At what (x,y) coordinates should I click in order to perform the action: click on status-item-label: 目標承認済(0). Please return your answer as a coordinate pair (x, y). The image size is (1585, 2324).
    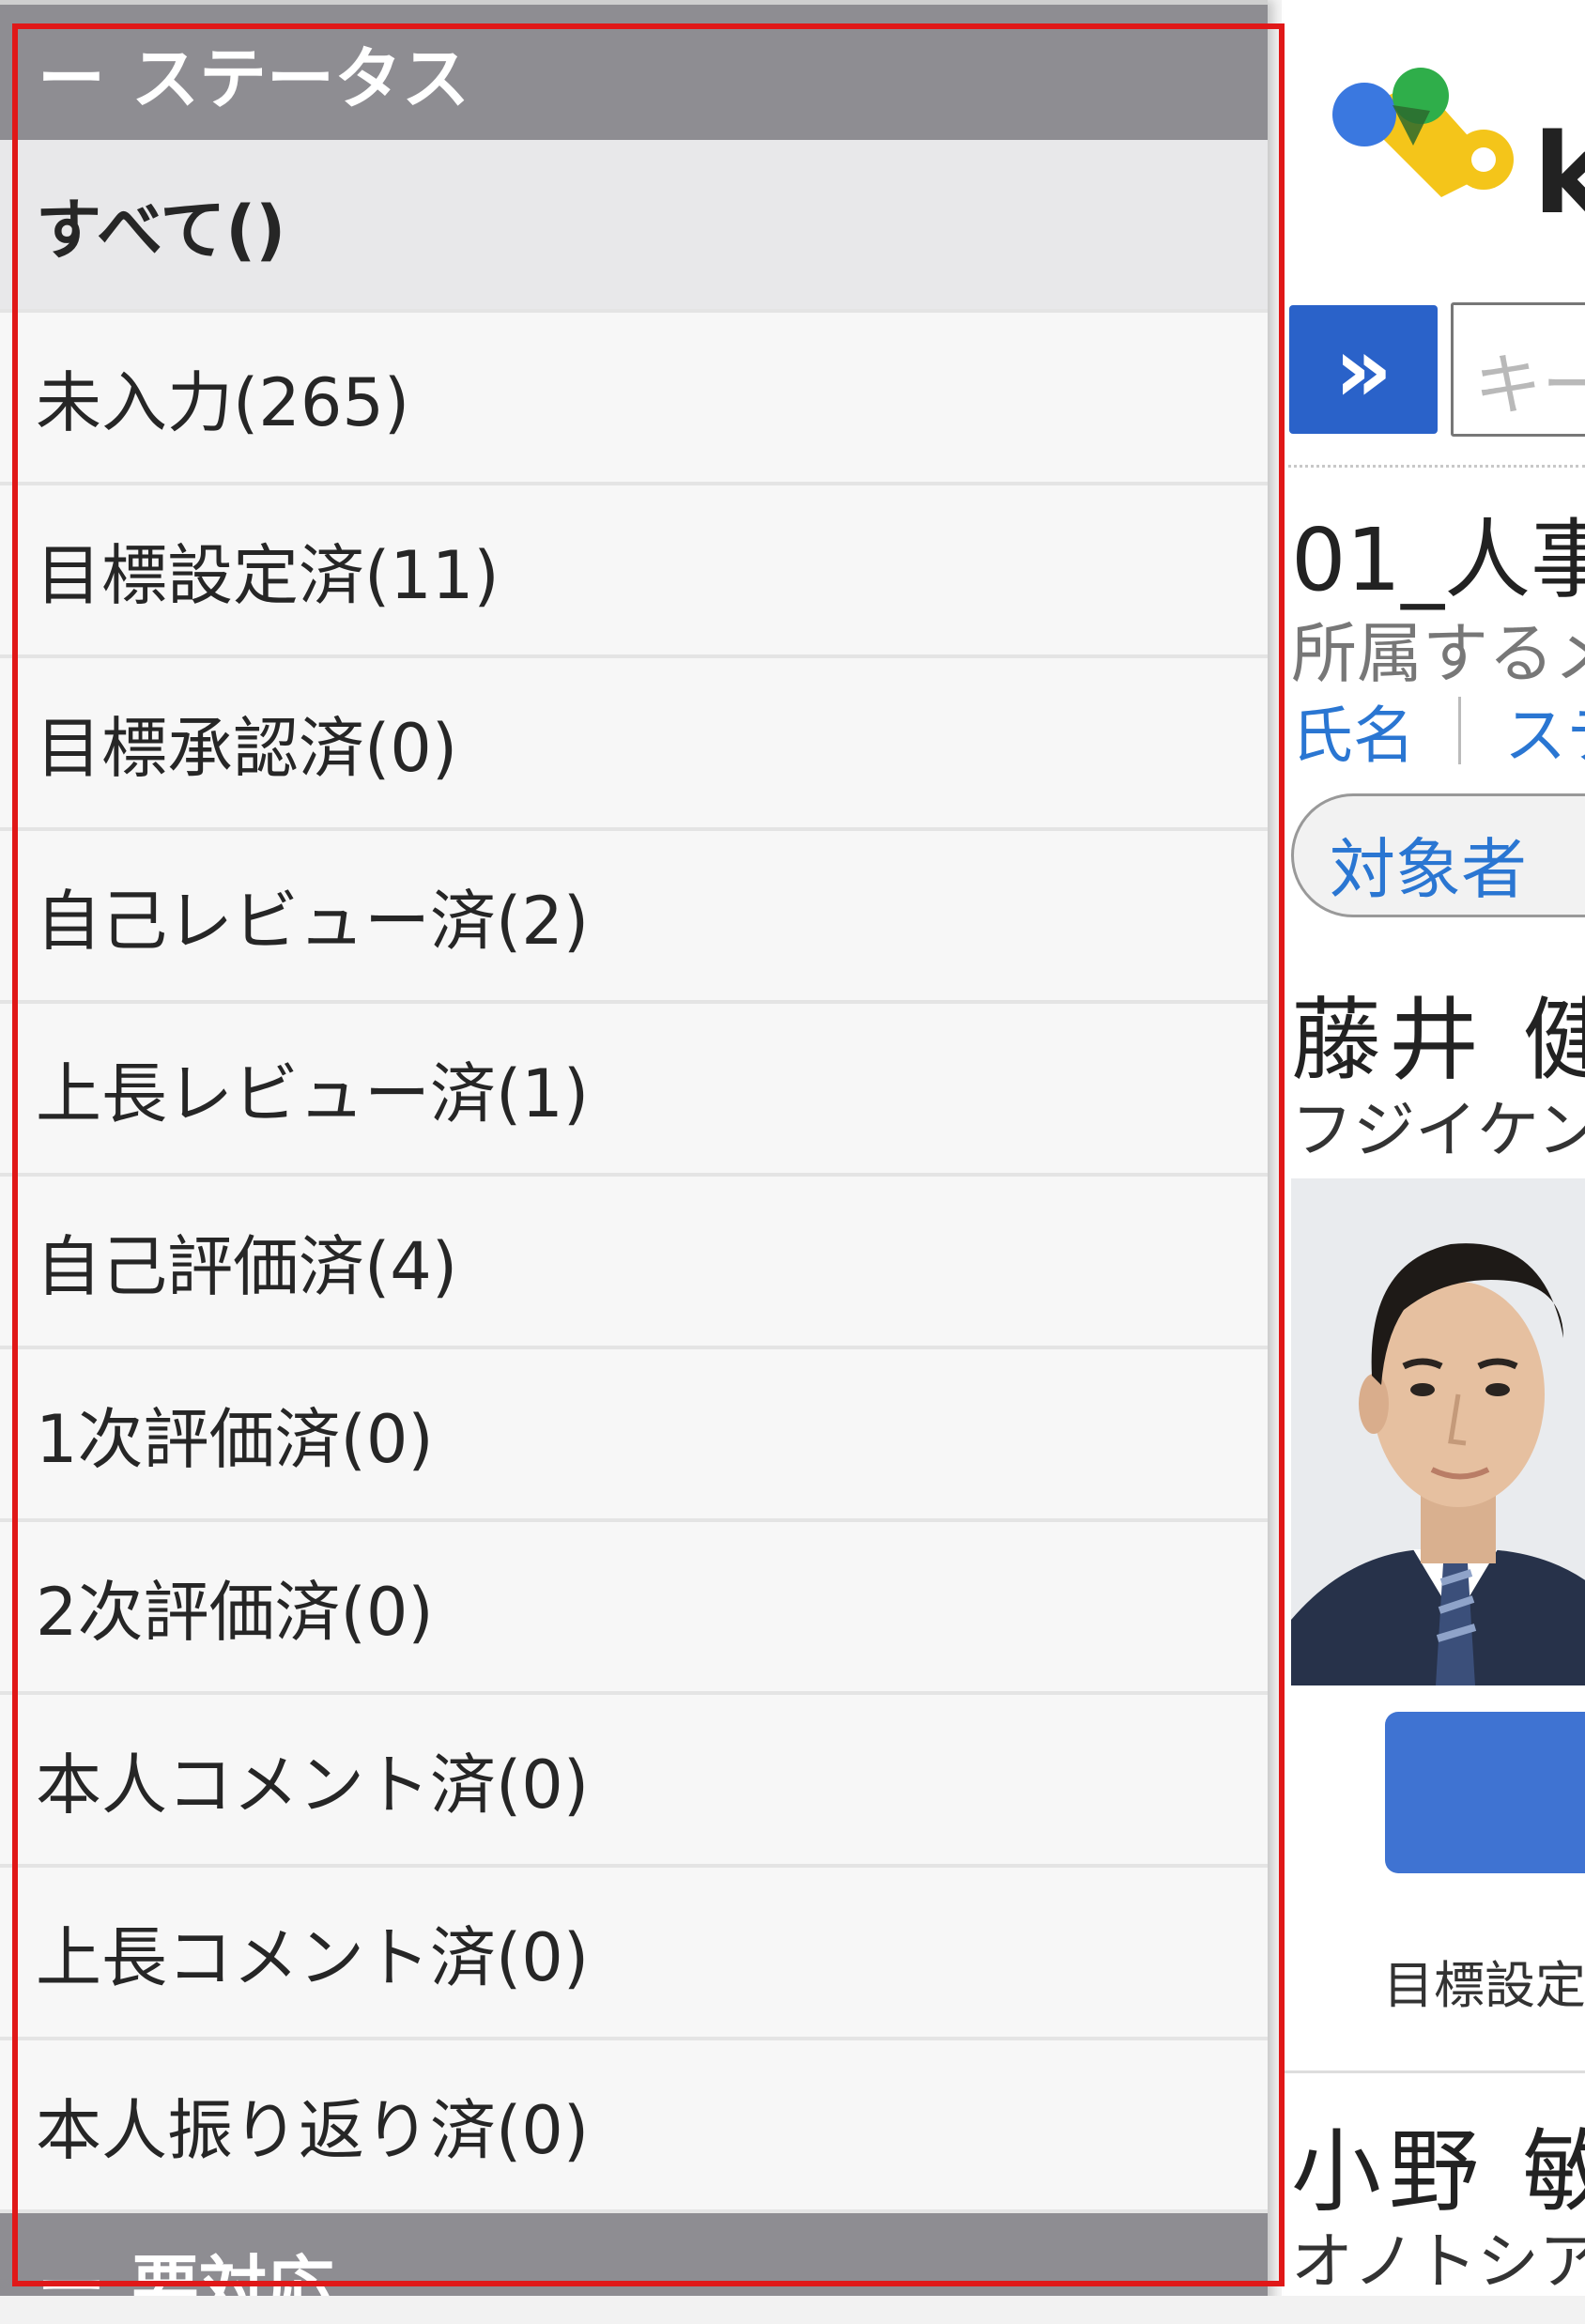
    Looking at the image, I should click on (247, 748).